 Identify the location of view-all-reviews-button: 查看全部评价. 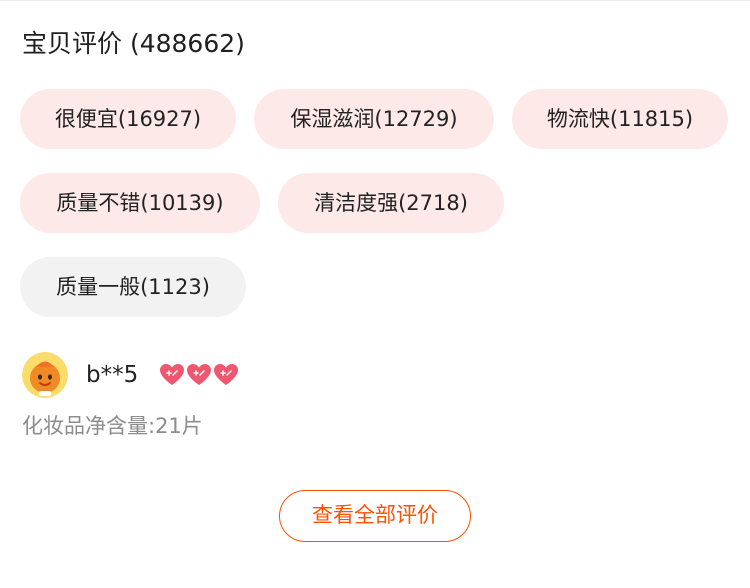
(375, 516).